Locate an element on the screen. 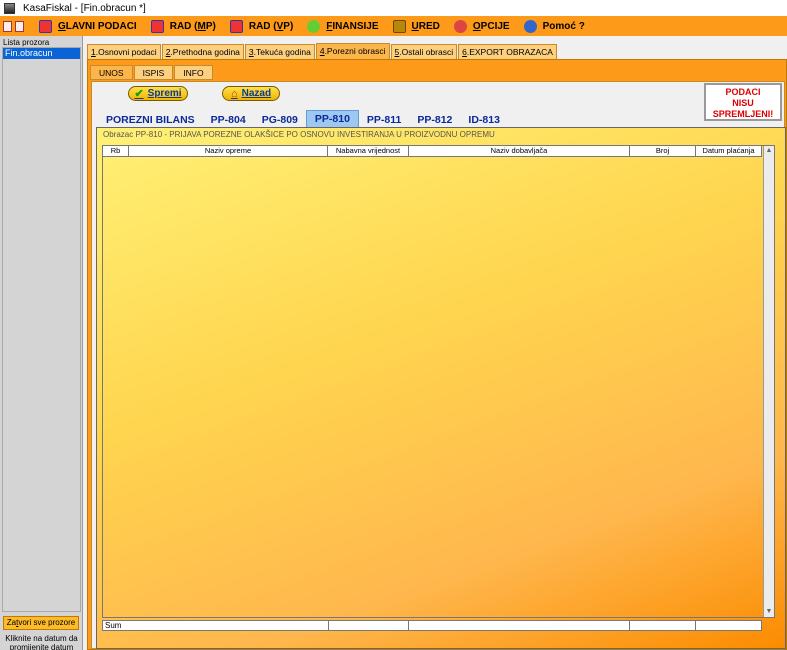 Image resolution: width=787 pixels, height=650 pixels. scroll-down-arrow-icon: ▼ is located at coordinates (769, 612).